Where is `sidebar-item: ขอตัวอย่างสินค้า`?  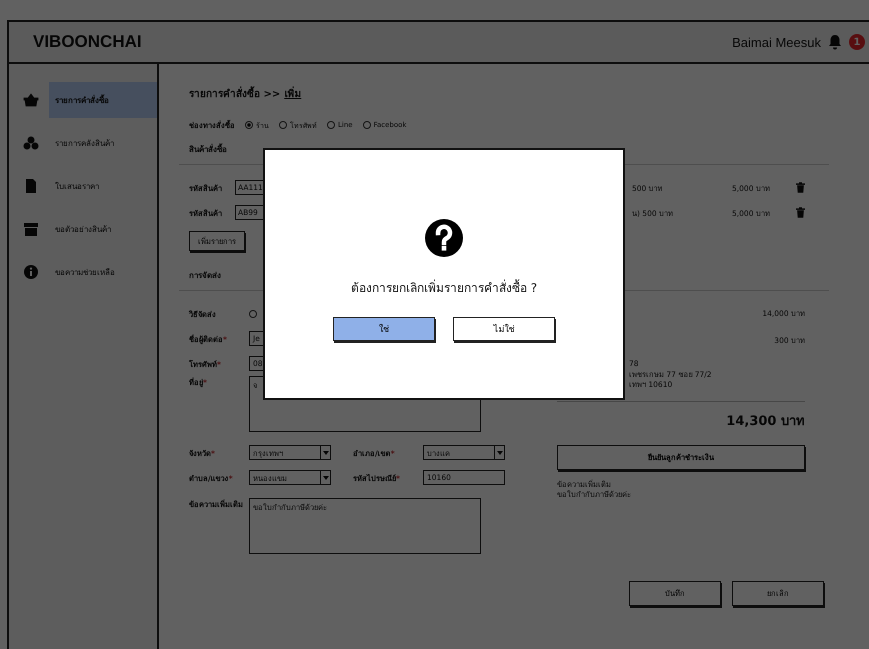 sidebar-item: ขอตัวอย่างสินค้า is located at coordinates (83, 229).